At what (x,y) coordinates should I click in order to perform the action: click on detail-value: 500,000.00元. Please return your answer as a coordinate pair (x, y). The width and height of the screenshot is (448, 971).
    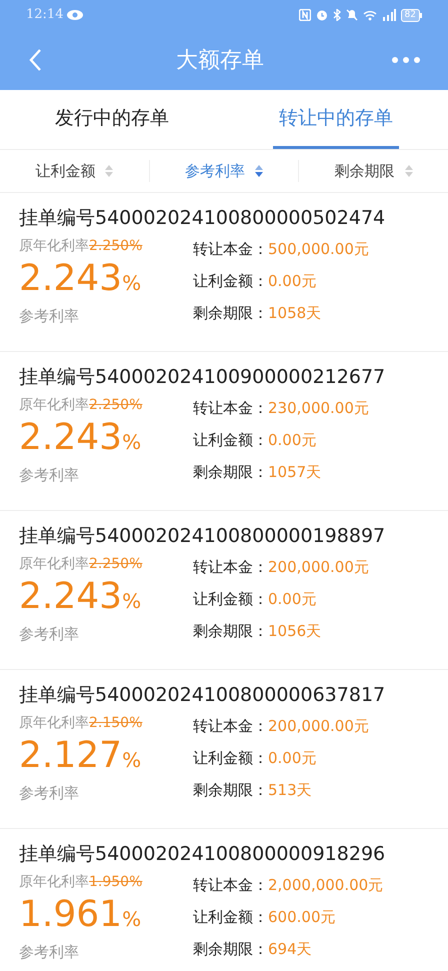
    Looking at the image, I should click on (318, 249).